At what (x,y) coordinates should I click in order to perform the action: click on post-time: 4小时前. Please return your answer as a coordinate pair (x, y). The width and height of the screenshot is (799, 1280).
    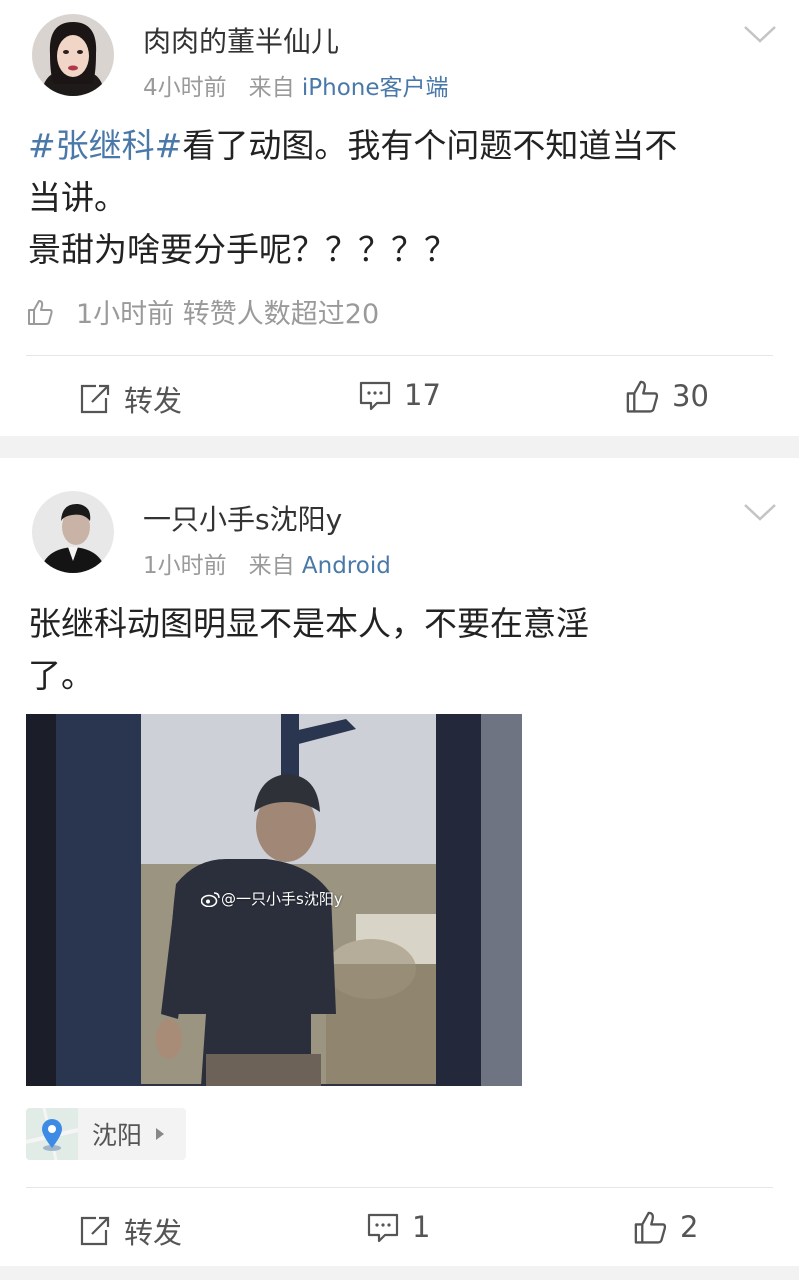
    Looking at the image, I should click on (185, 88).